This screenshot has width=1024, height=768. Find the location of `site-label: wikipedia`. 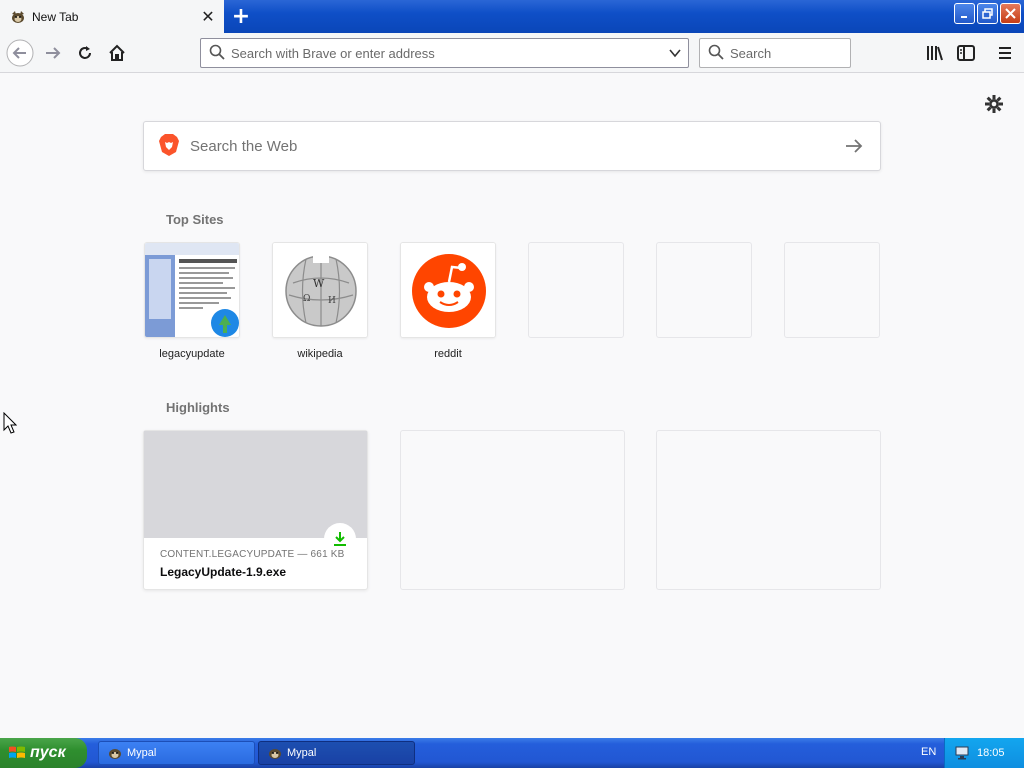

site-label: wikipedia is located at coordinates (320, 354).